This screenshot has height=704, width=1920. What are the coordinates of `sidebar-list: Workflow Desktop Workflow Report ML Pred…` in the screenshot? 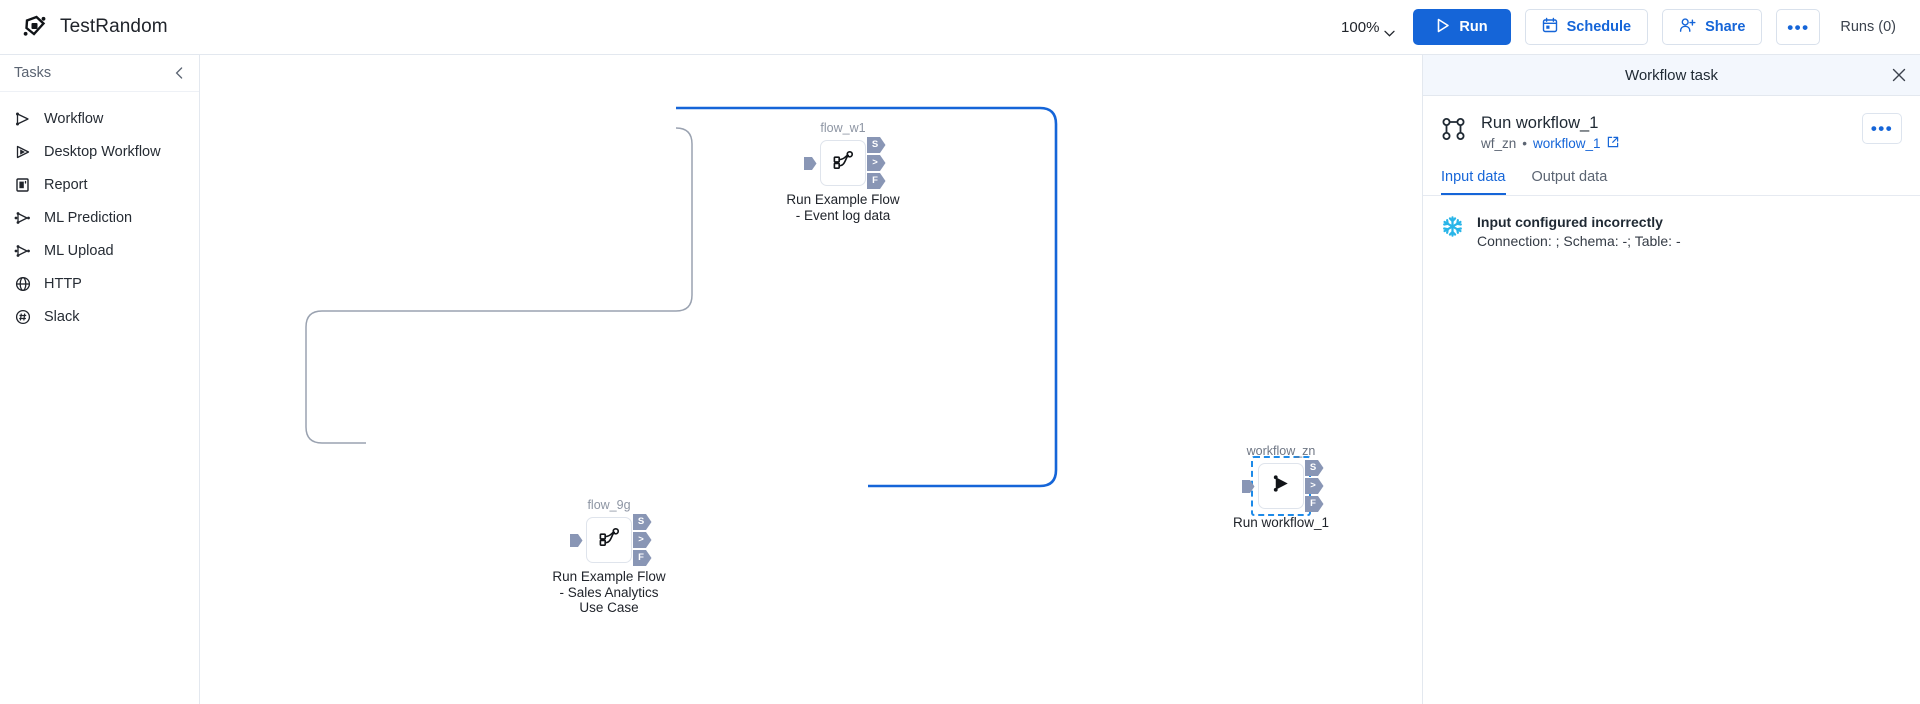 It's located at (99, 212).